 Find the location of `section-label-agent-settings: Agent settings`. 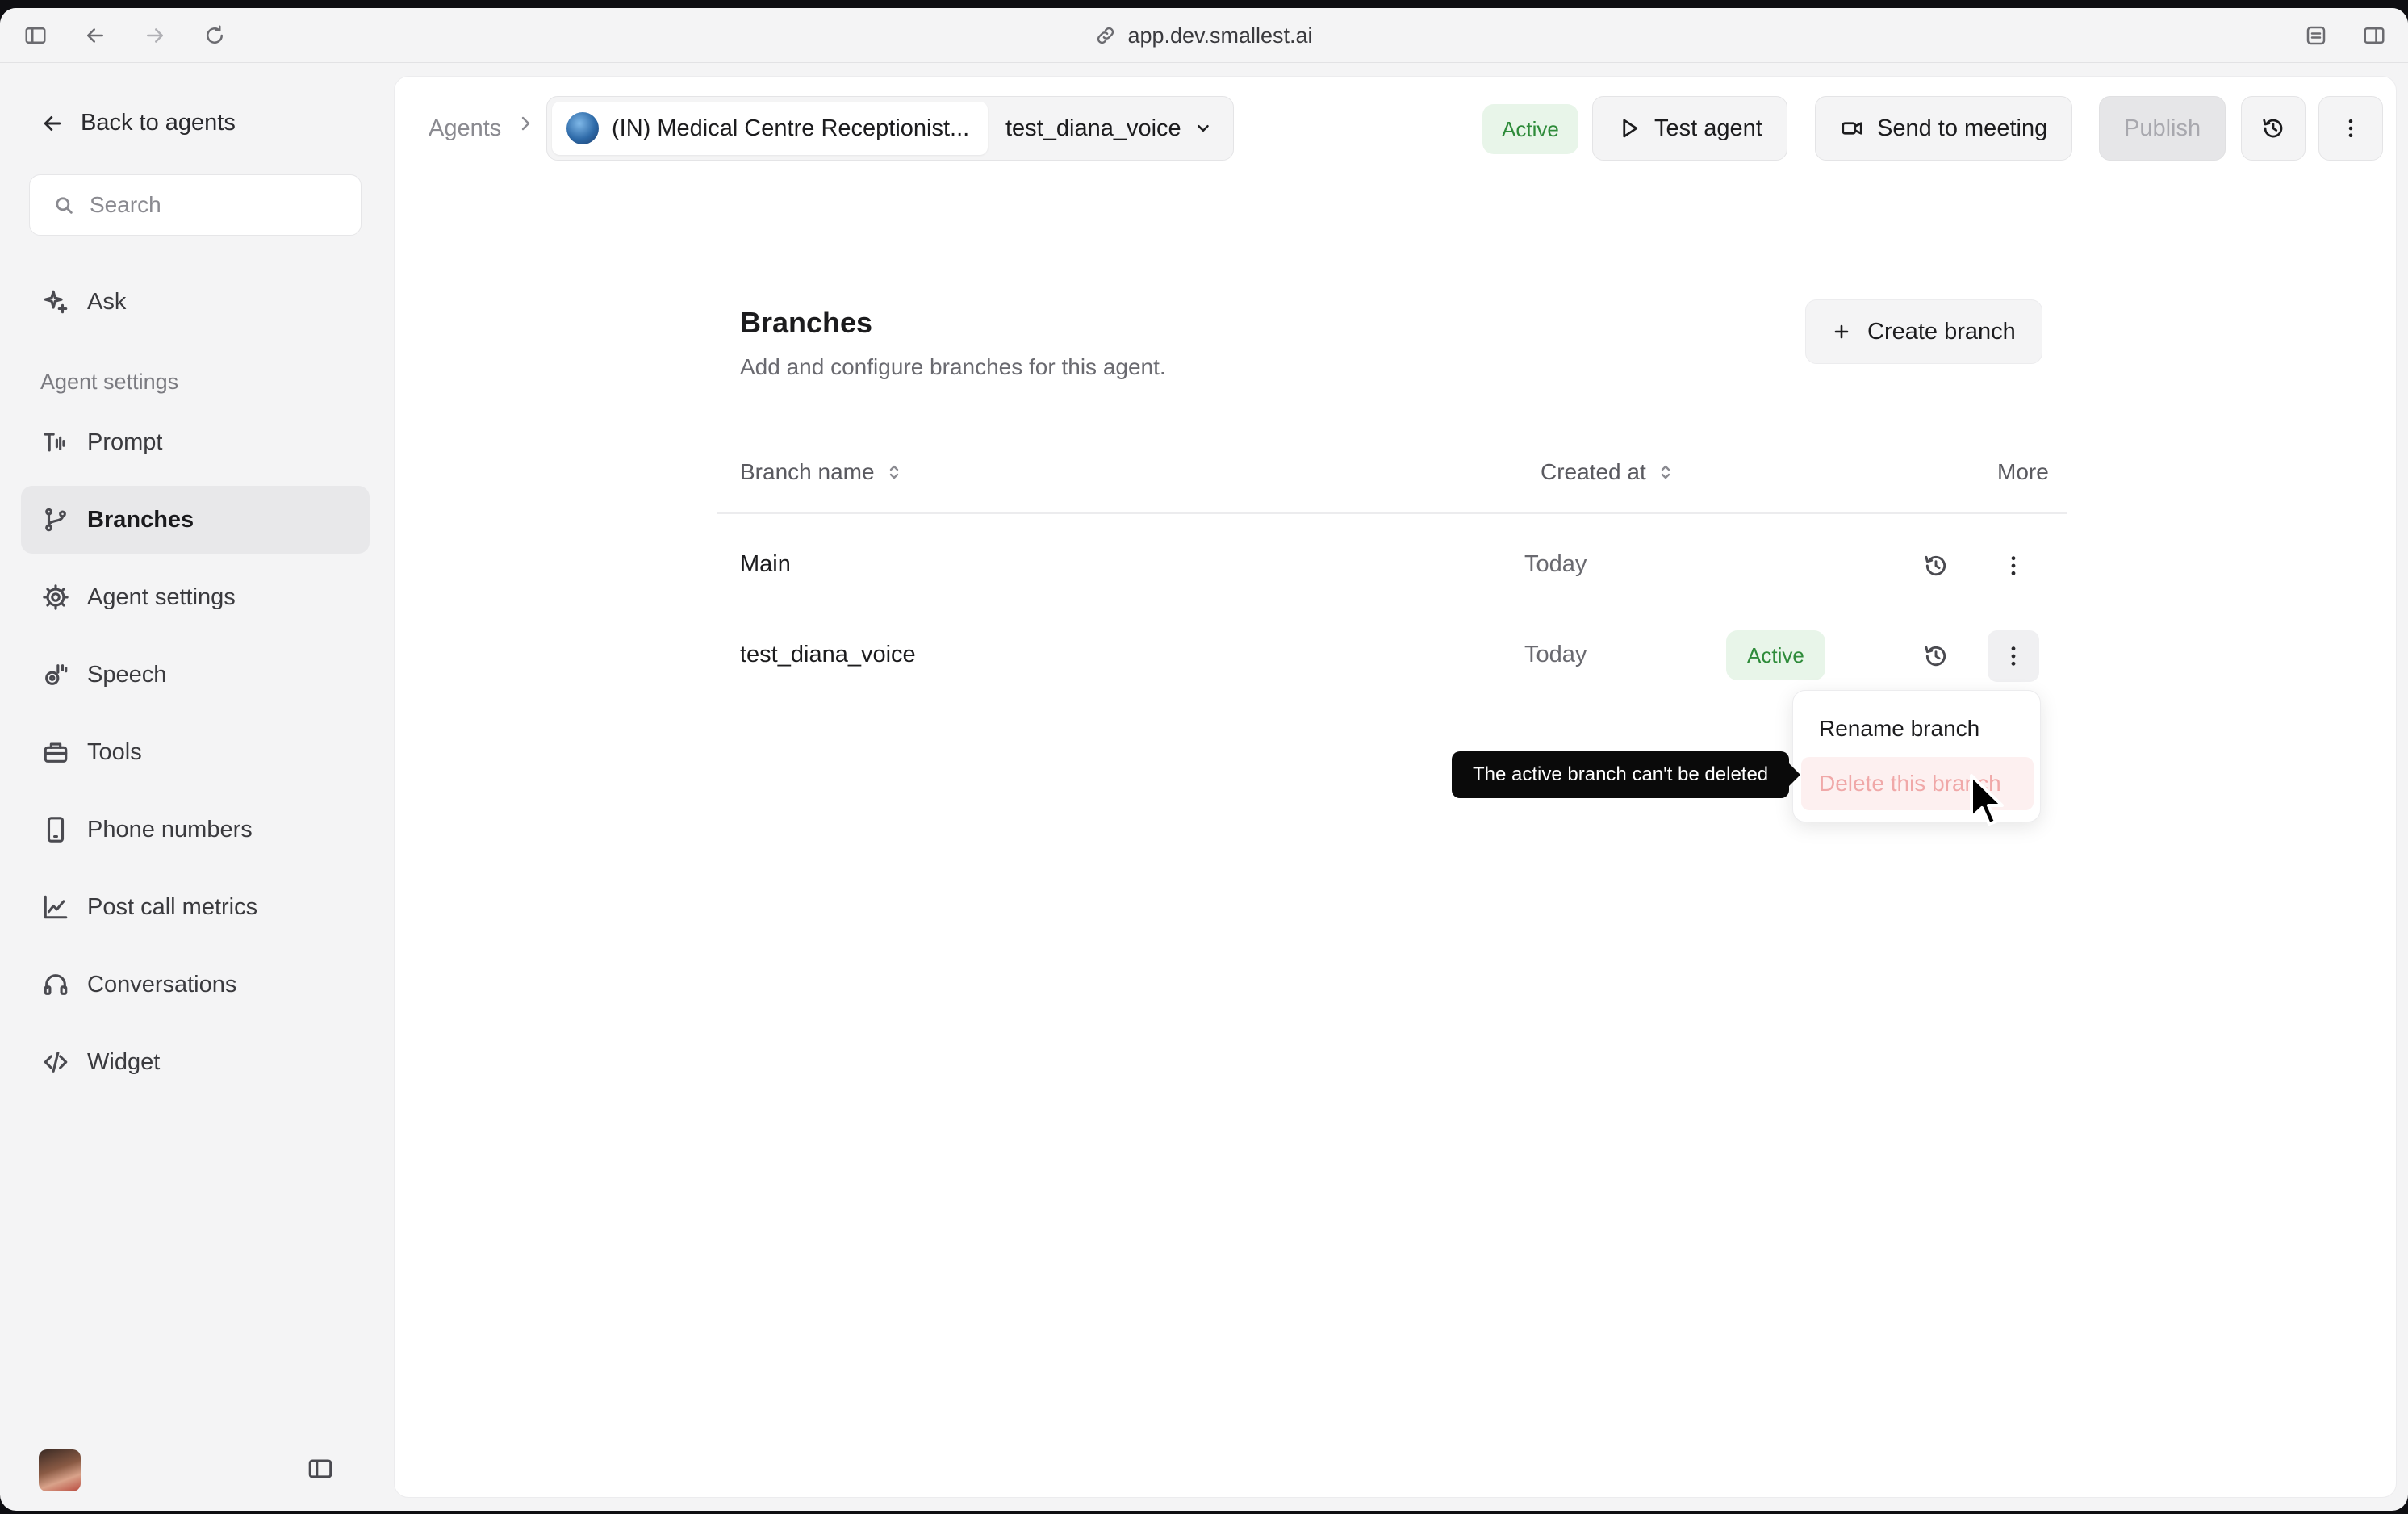

section-label-agent-settings: Agent settings is located at coordinates (110, 382).